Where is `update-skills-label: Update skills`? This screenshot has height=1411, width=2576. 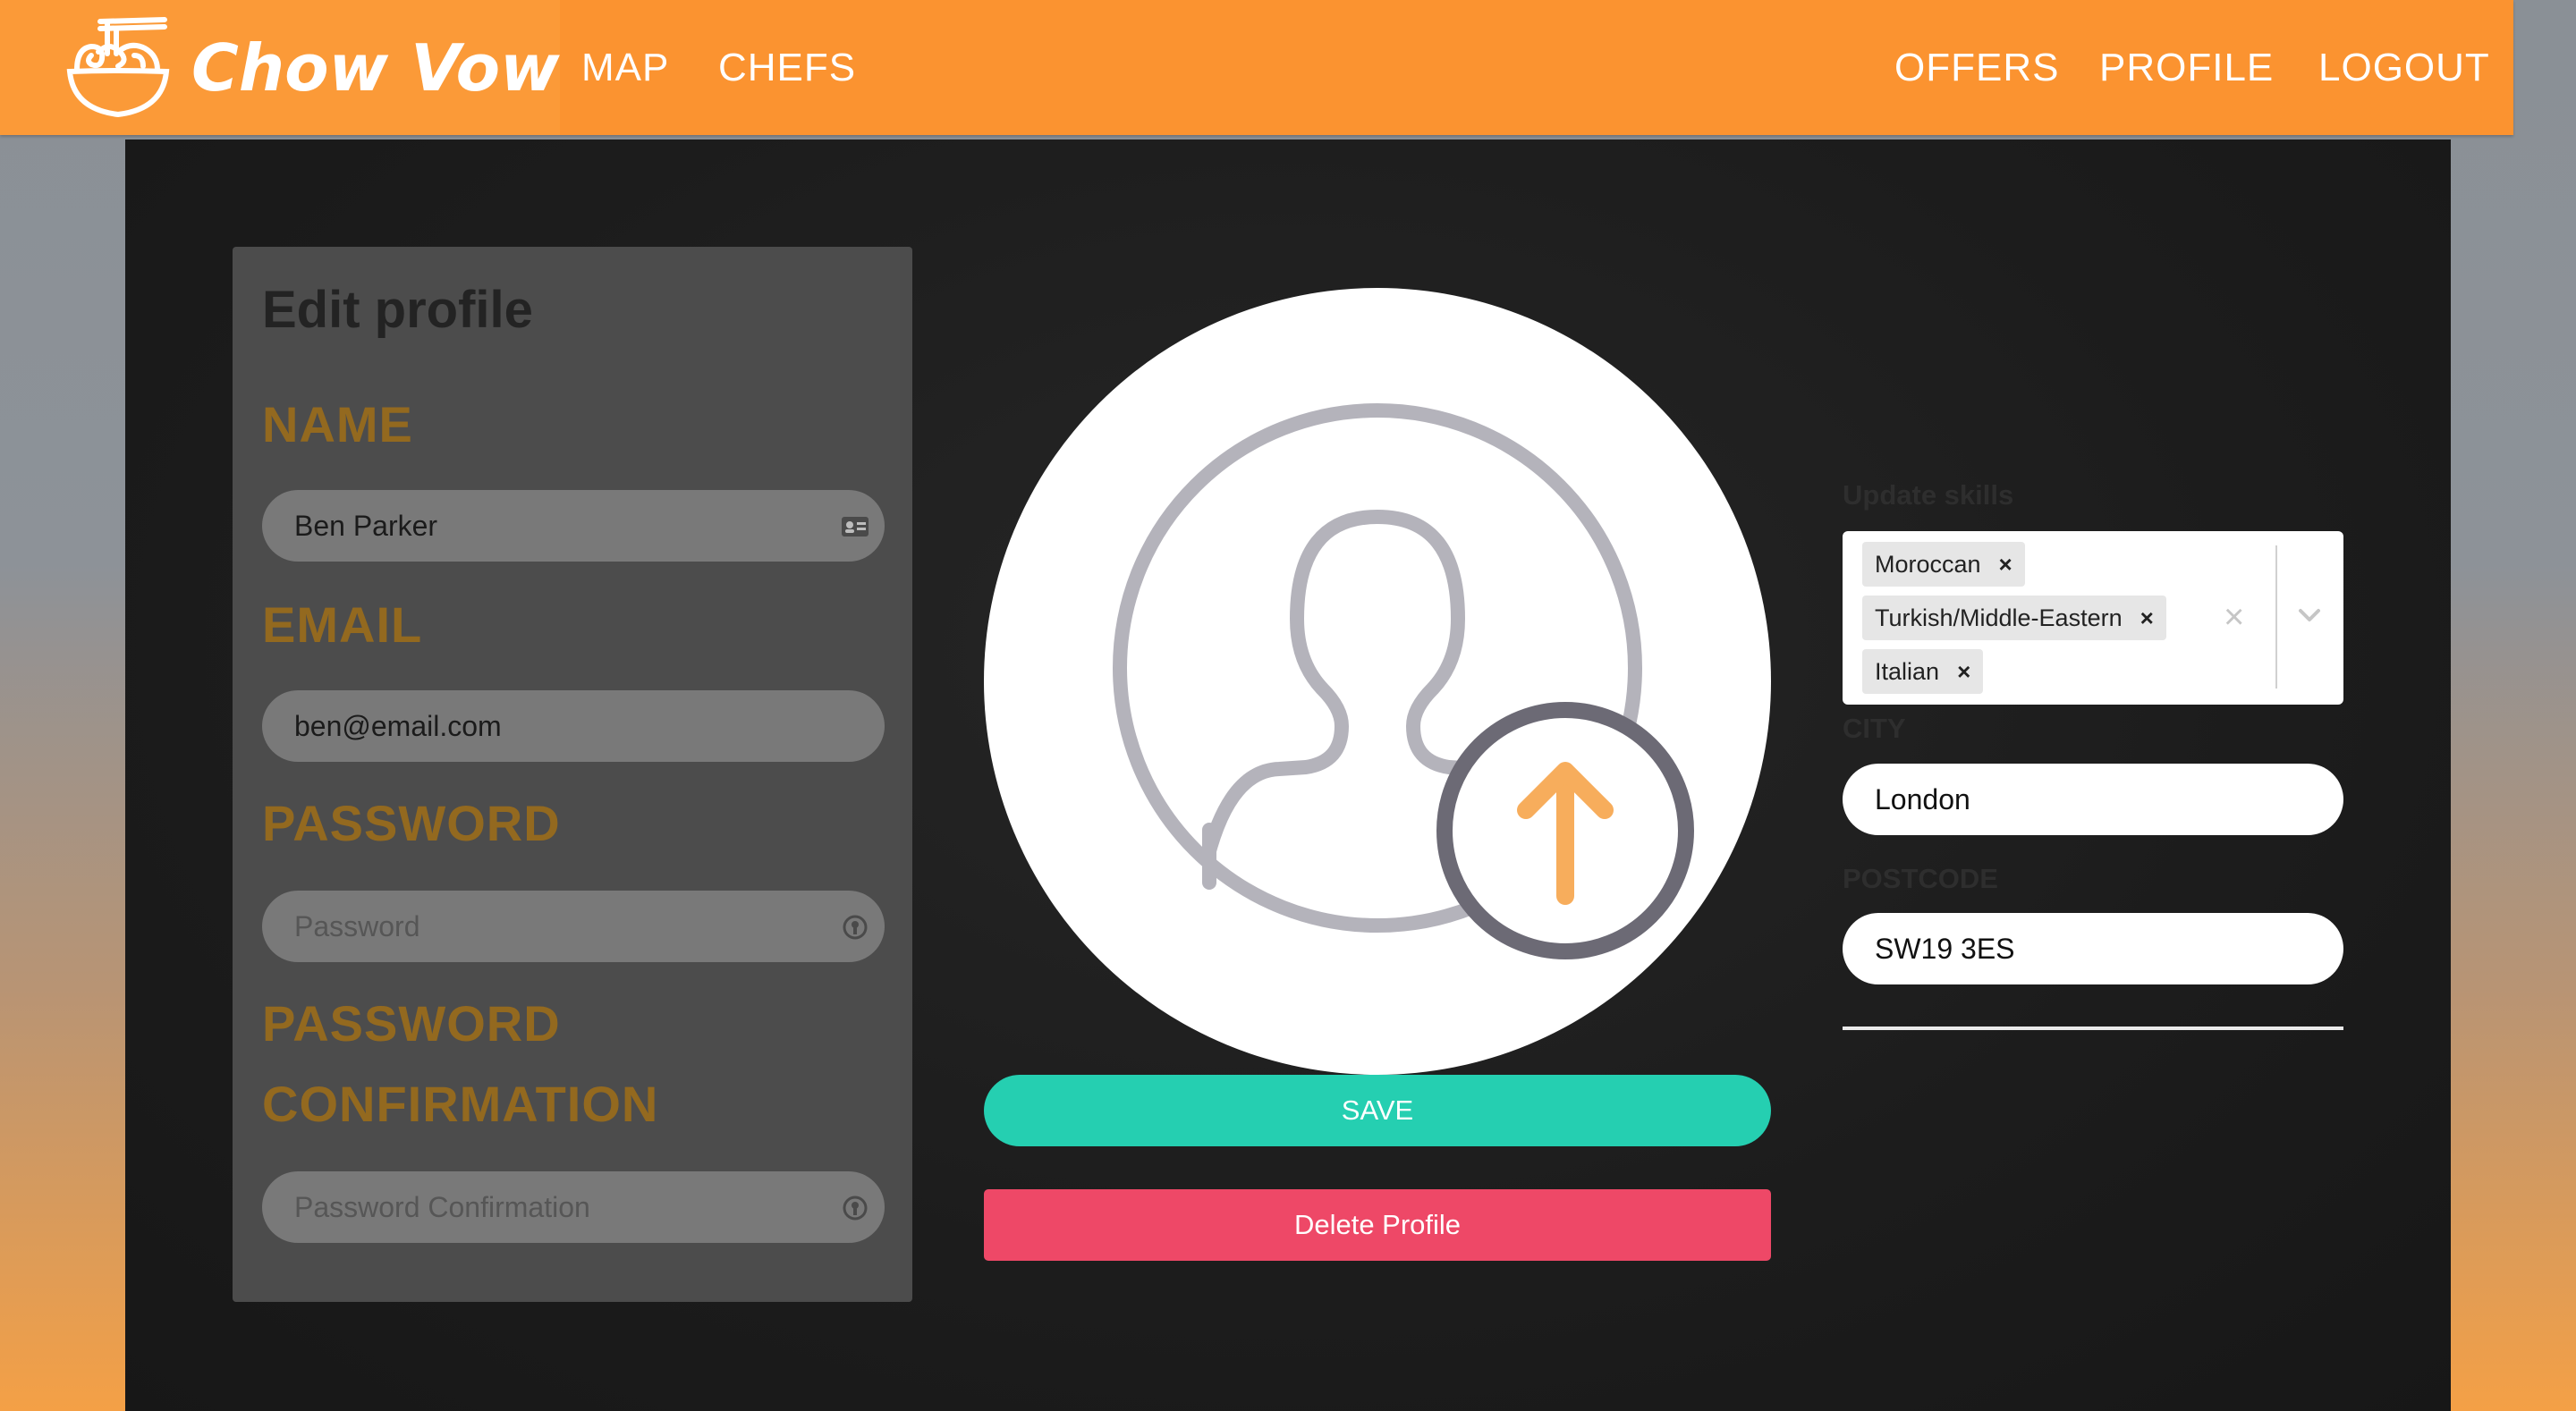
update-skills-label: Update skills is located at coordinates (1928, 495).